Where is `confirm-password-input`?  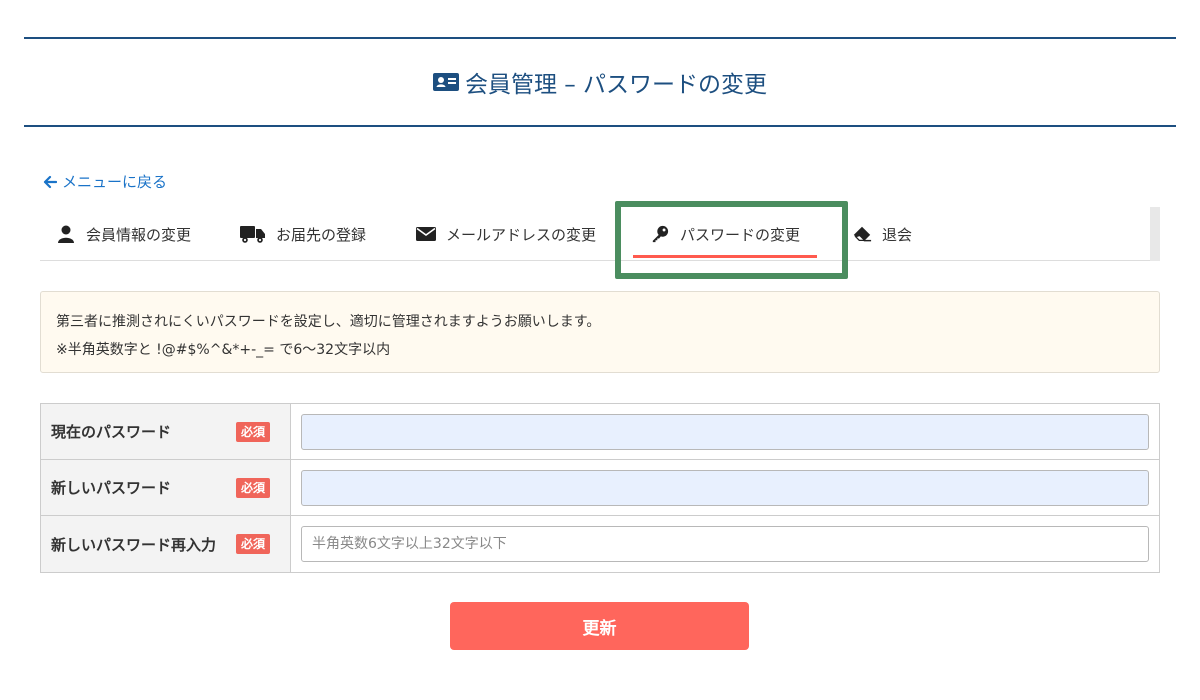 confirm-password-input is located at coordinates (725, 544).